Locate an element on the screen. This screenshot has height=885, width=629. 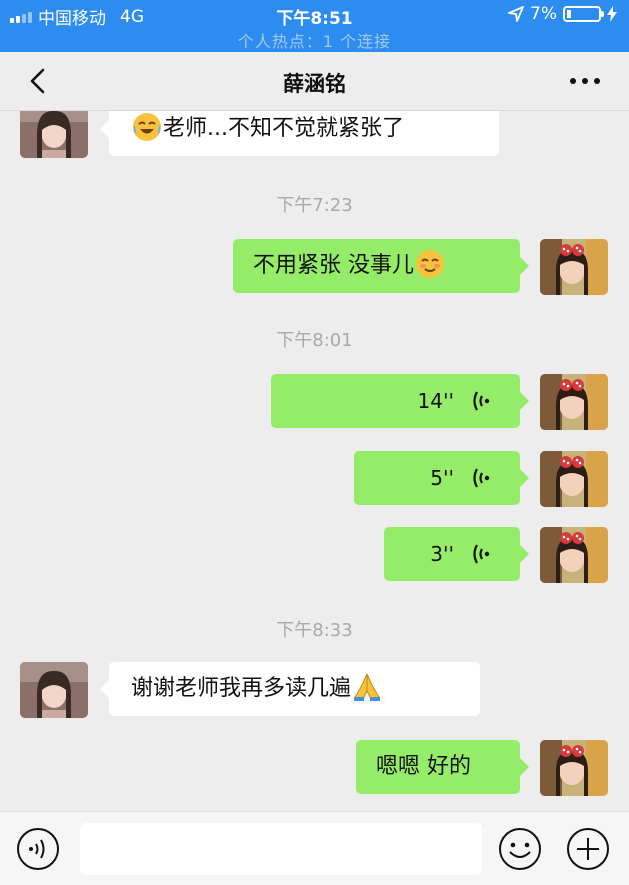
message-bubble-outgoing: 嗯嗯 好的 is located at coordinates (442, 767).